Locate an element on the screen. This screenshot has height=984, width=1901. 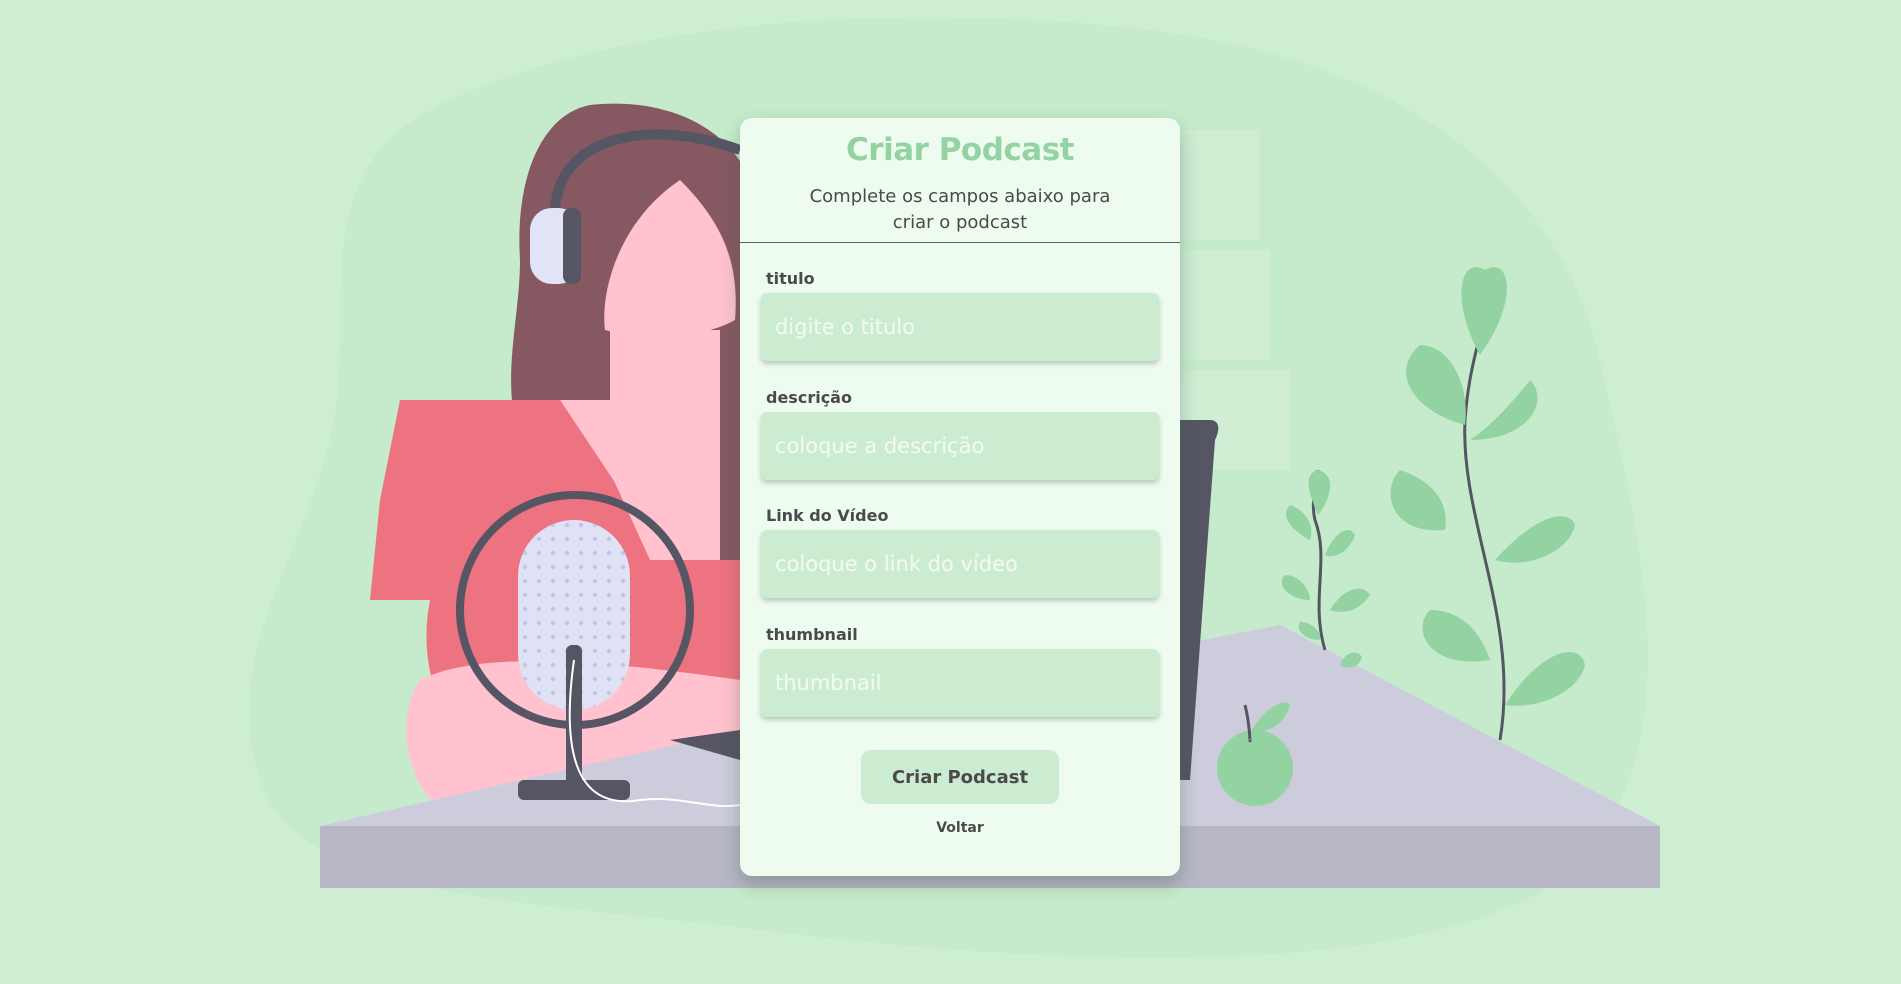
video-link-label: Link do Vídeo is located at coordinates (827, 515).